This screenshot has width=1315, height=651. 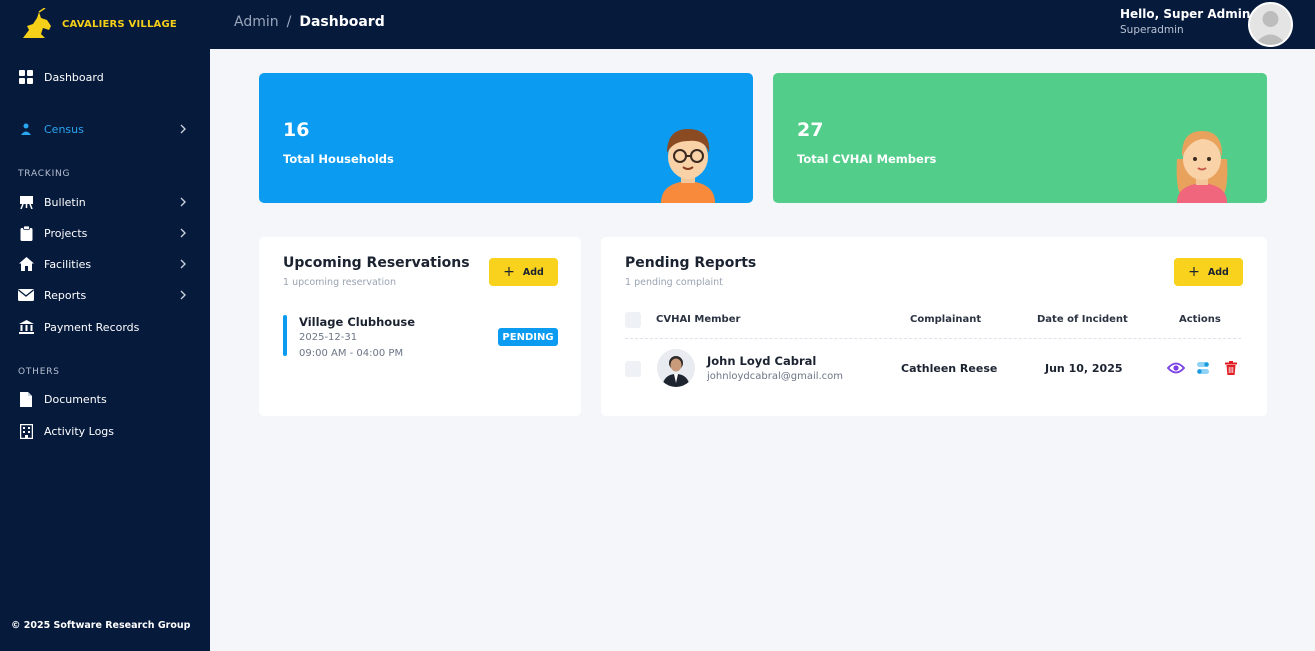 I want to click on sidebar-section-others: OTHERS, so click(x=39, y=372).